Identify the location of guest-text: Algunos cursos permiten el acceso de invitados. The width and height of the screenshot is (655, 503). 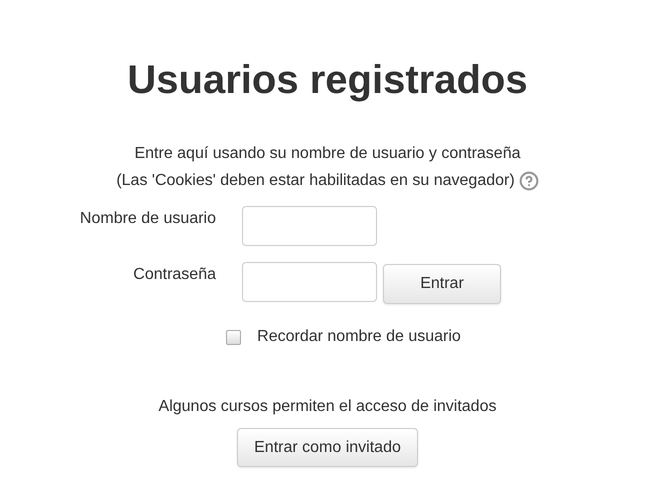
(327, 407).